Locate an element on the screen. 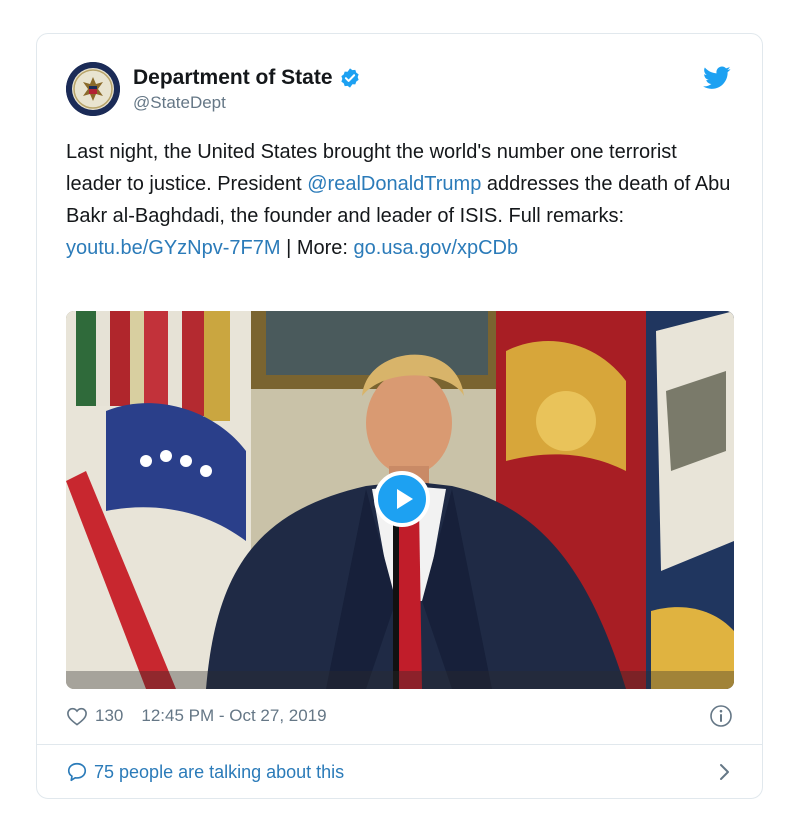  divider is located at coordinates (399, 744).